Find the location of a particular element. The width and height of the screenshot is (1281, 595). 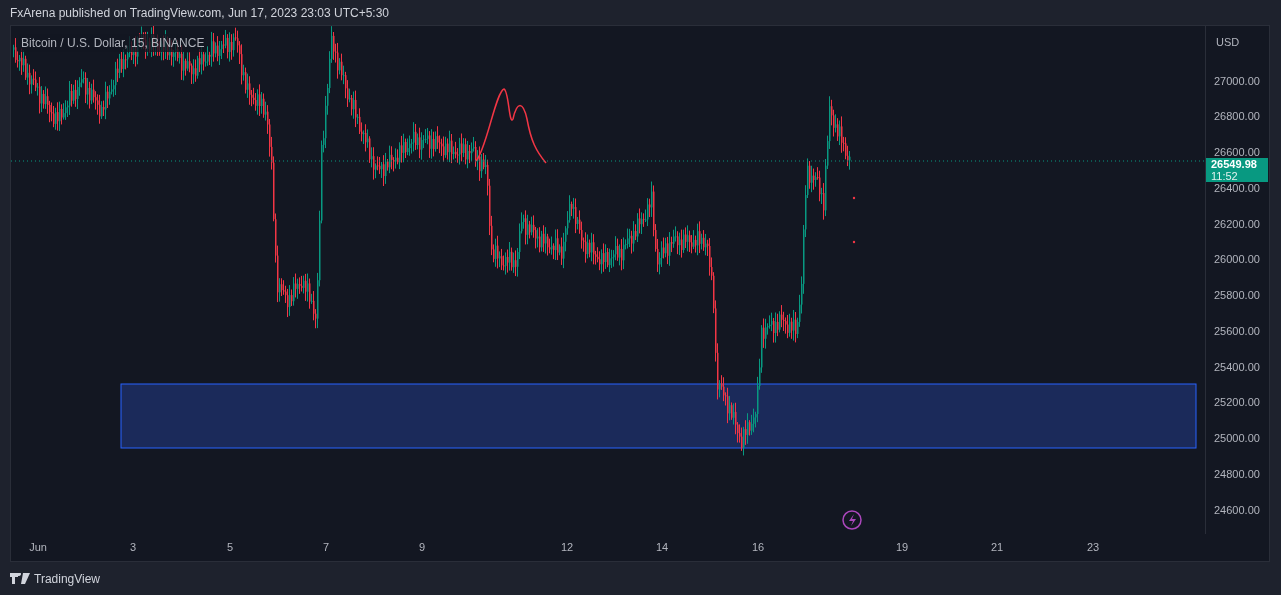

price-tick: 26200.00 is located at coordinates (1237, 224).